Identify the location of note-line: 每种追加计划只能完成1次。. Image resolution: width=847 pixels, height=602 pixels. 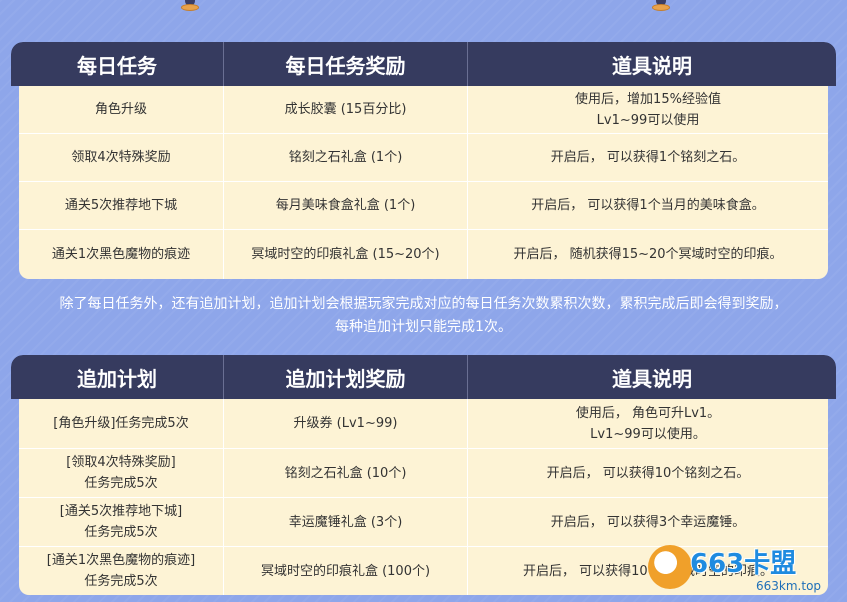
(423, 327).